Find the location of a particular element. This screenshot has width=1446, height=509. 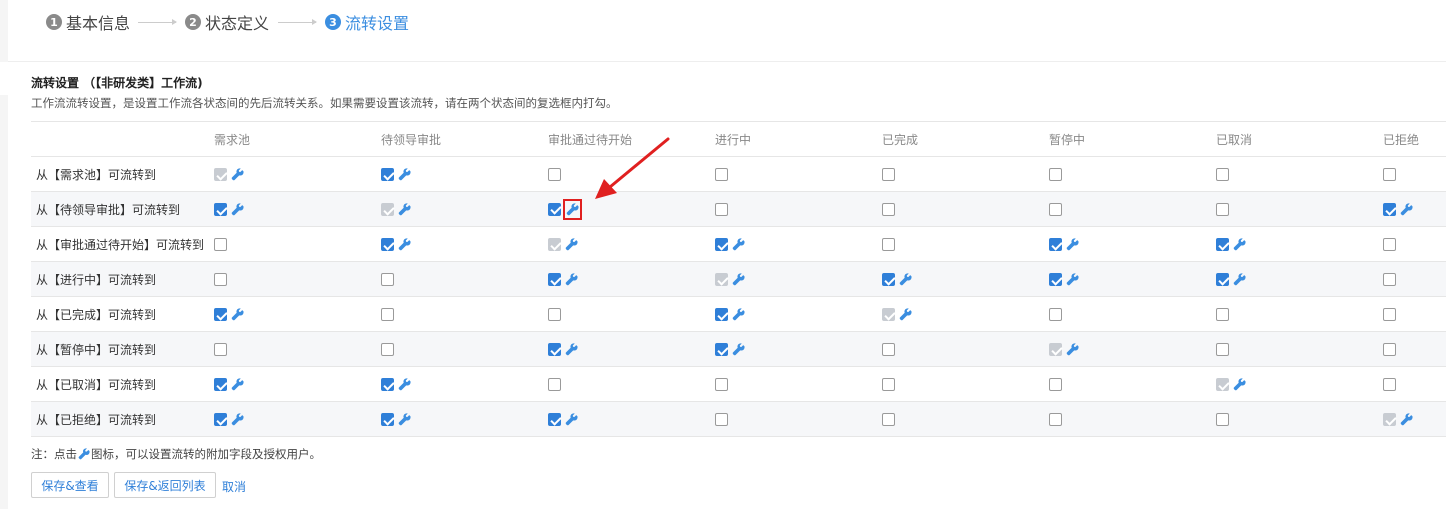

table-row: 从【已取消】可流转到 is located at coordinates (738, 384).